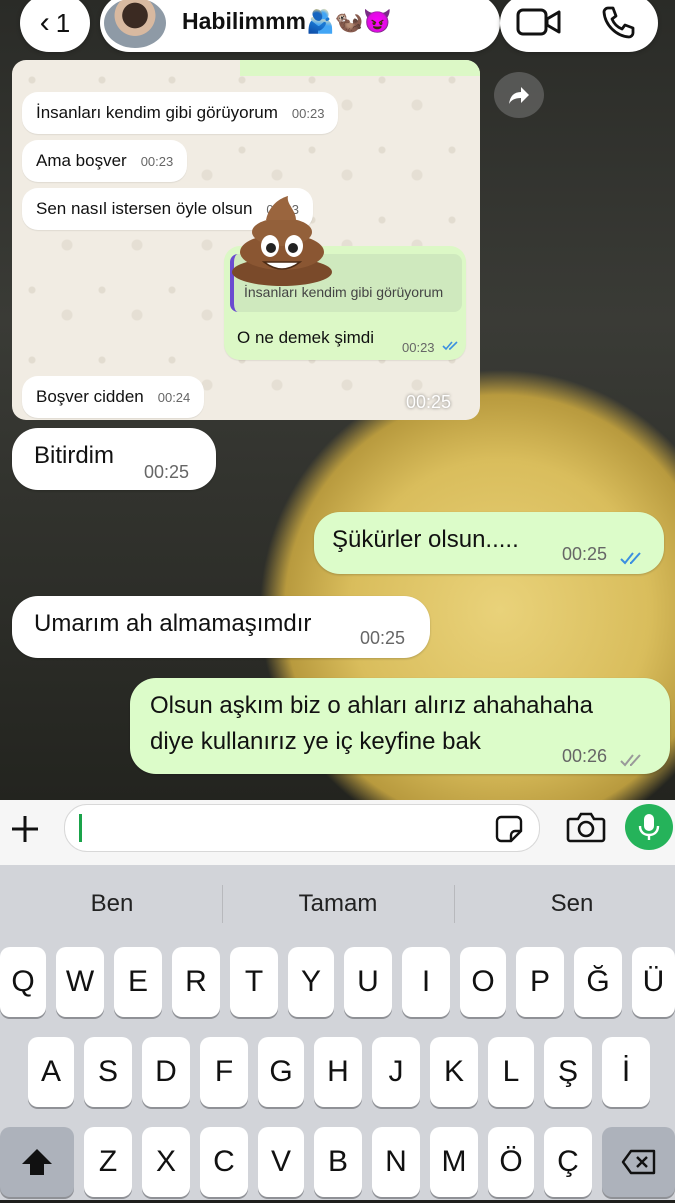 This screenshot has height=1203, width=675. Describe the element at coordinates (74, 455) in the screenshot. I see `message-text: Bitirdim` at that location.